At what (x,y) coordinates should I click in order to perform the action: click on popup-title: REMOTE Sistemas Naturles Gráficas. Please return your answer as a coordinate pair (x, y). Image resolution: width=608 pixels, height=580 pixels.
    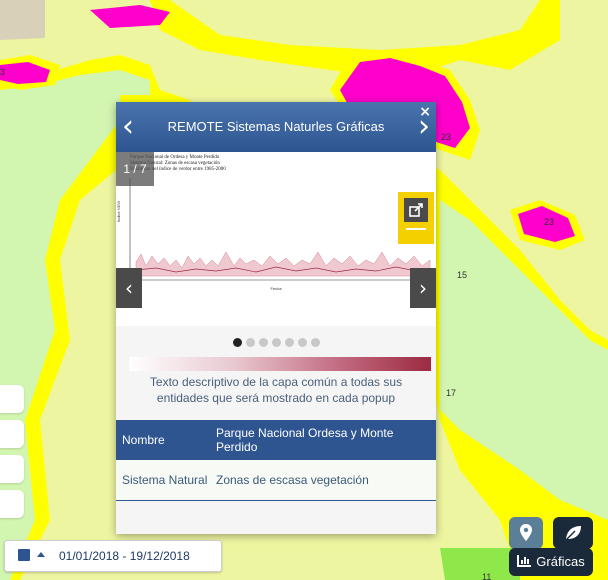
    Looking at the image, I should click on (276, 126).